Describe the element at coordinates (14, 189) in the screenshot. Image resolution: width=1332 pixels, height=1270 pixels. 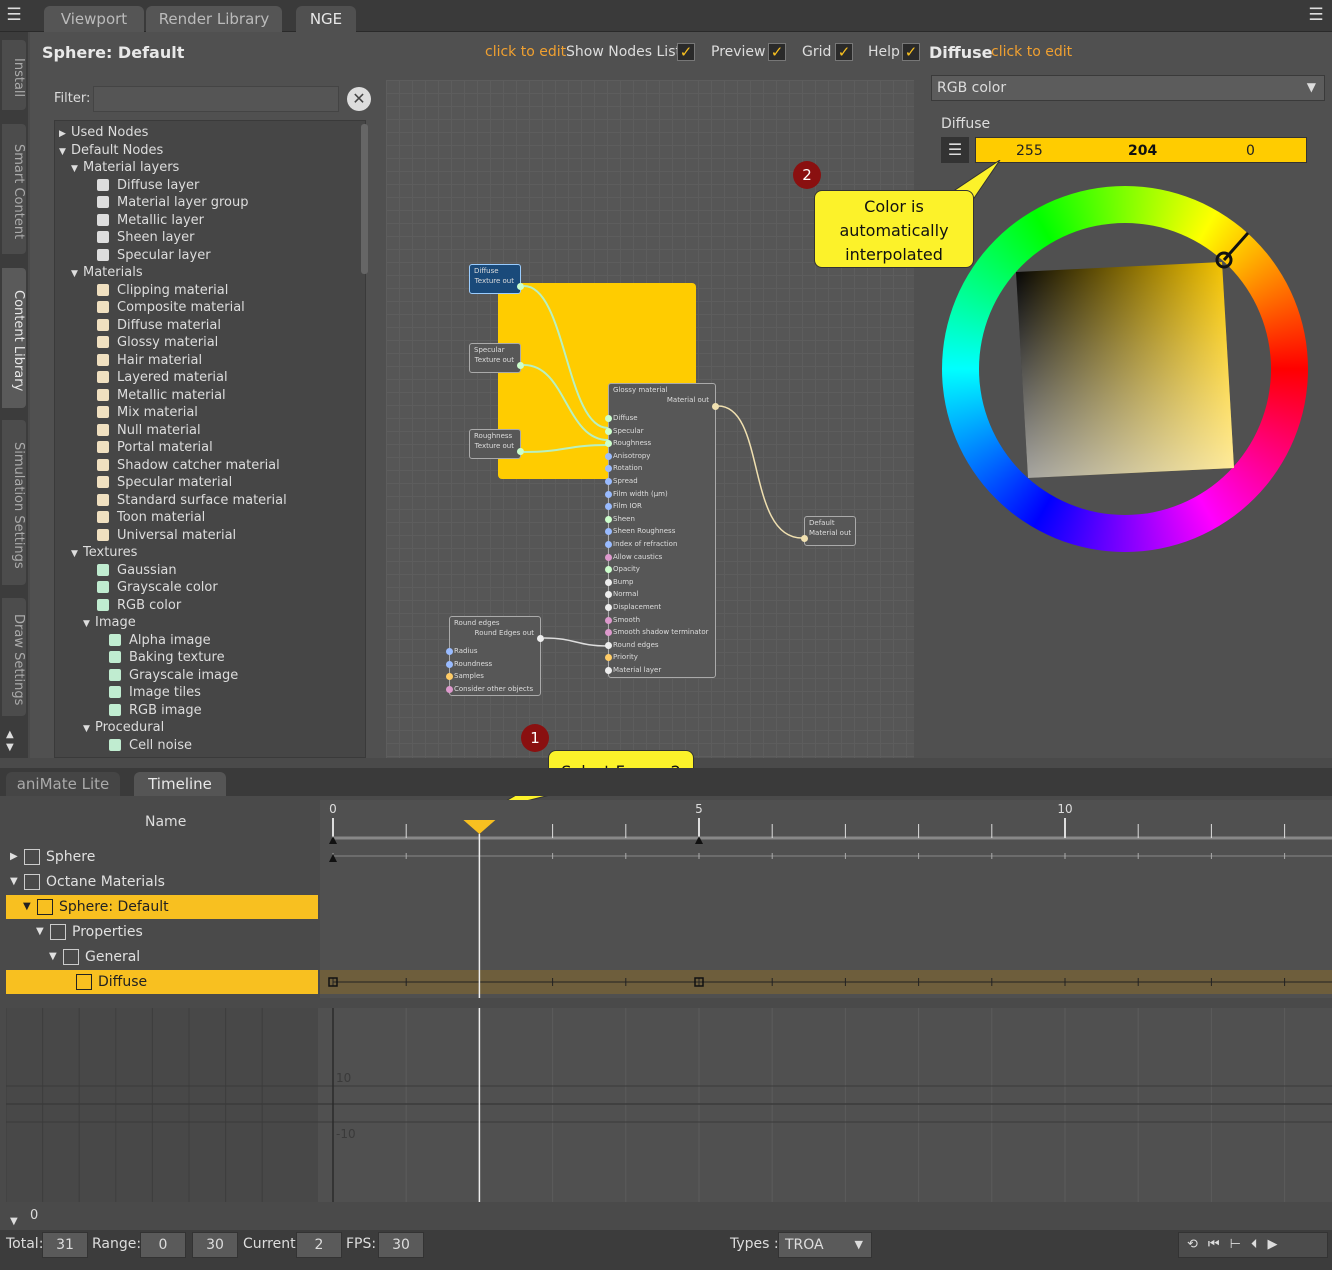
I see `vtab-smart-content: Smart Content` at that location.